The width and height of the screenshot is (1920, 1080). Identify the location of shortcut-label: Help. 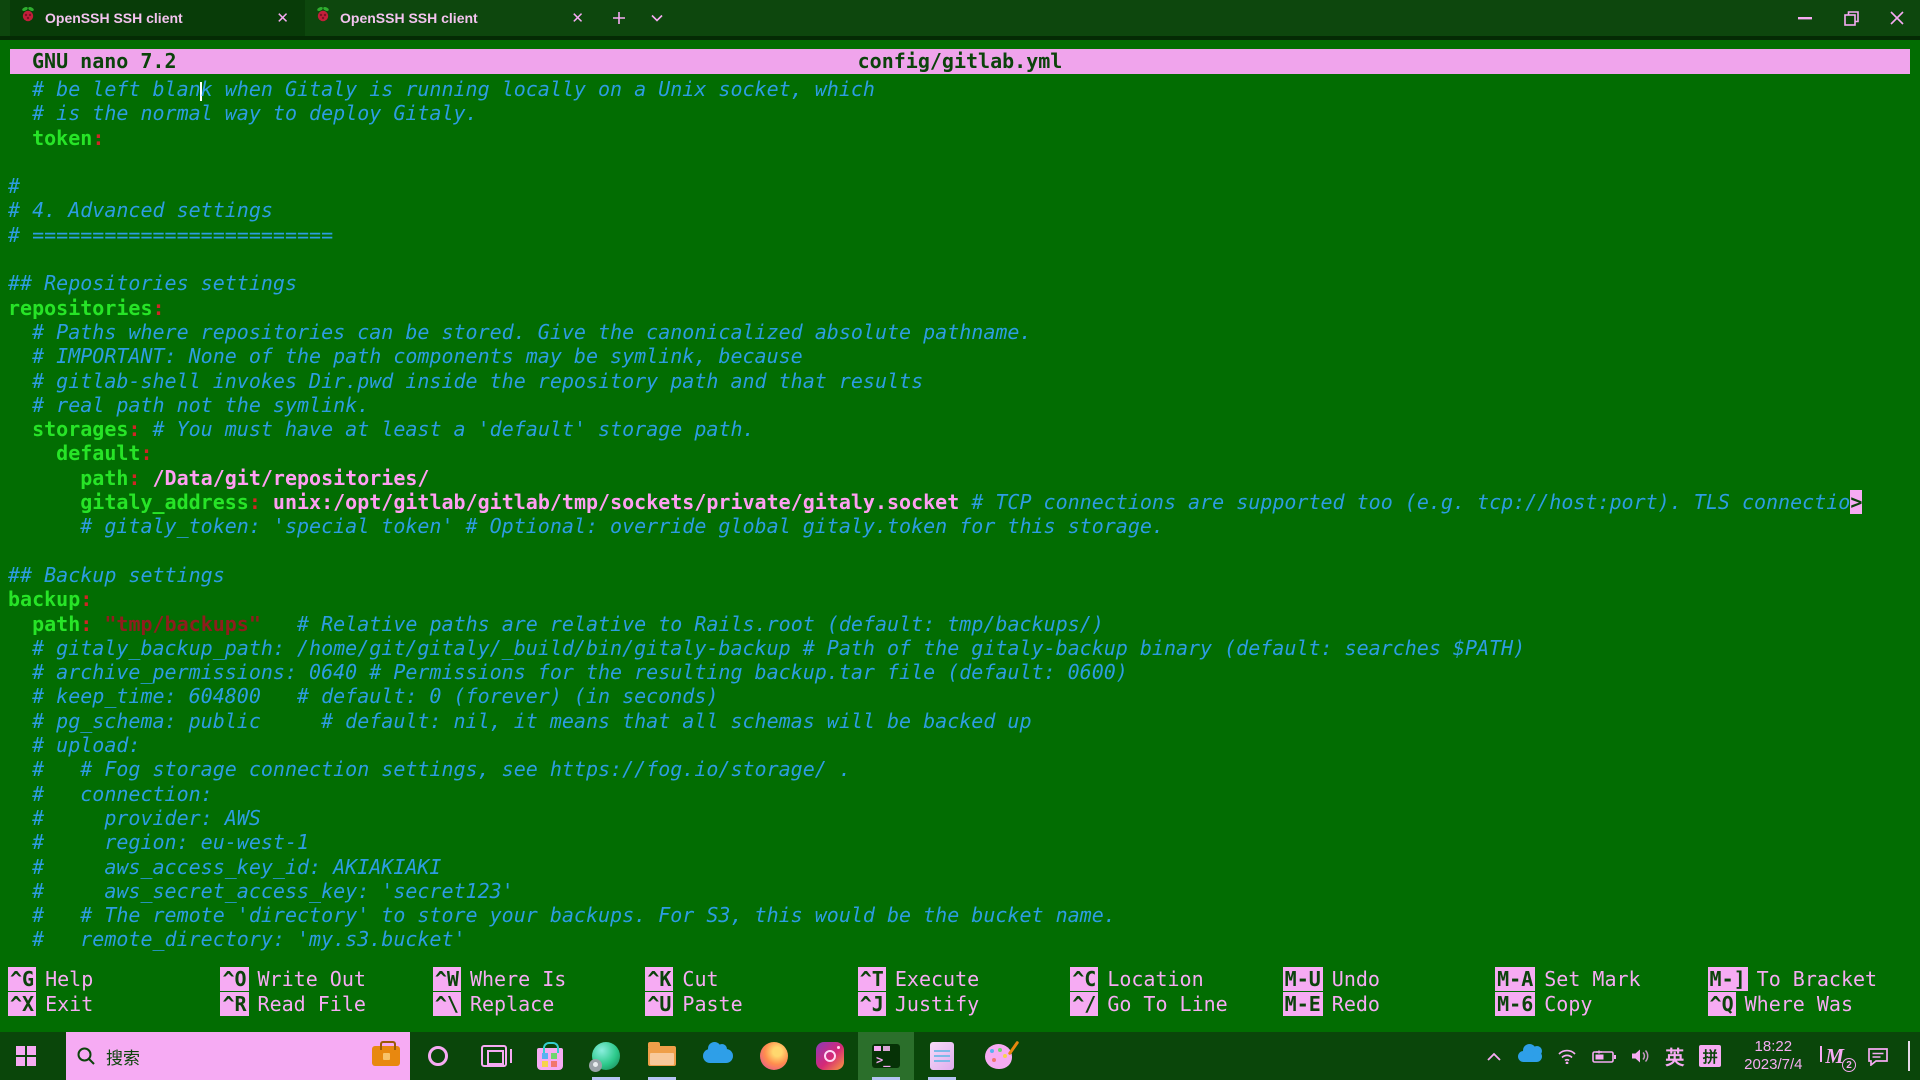
(69, 979).